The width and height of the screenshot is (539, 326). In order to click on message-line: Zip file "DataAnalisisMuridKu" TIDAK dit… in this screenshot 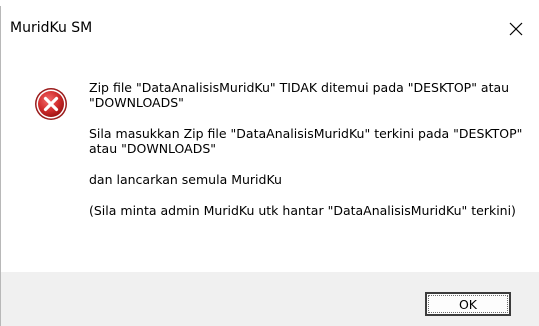, I will do `click(299, 95)`.